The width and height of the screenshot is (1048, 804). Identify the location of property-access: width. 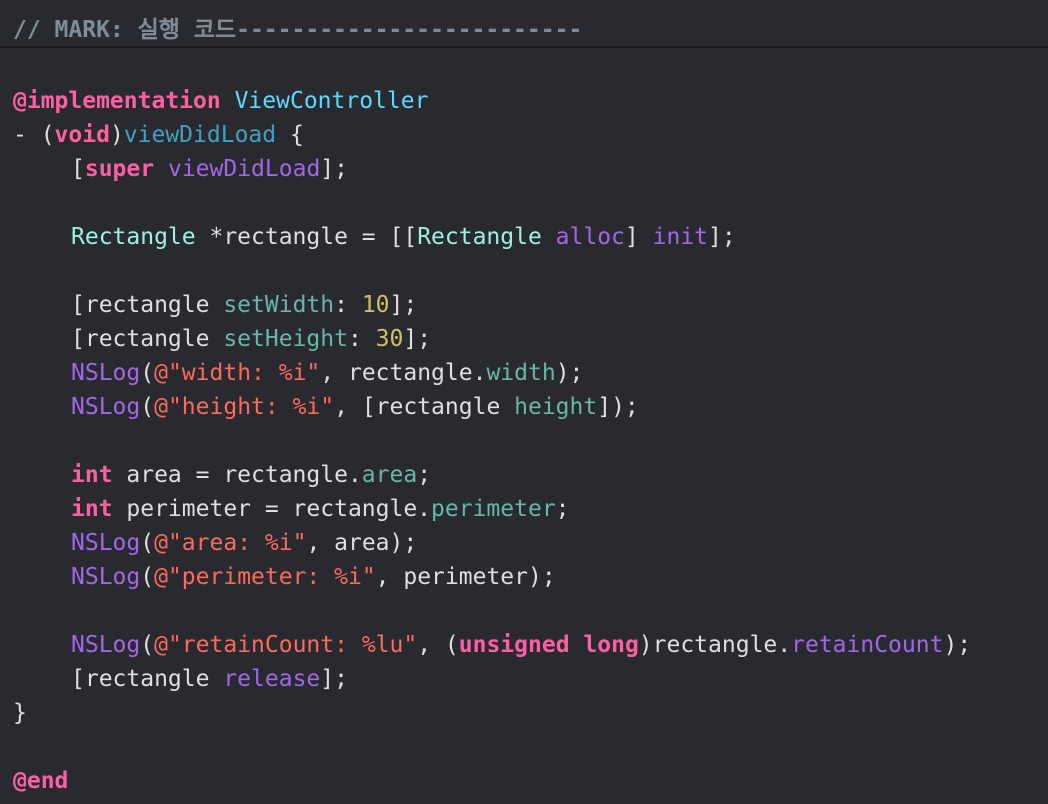
(521, 373).